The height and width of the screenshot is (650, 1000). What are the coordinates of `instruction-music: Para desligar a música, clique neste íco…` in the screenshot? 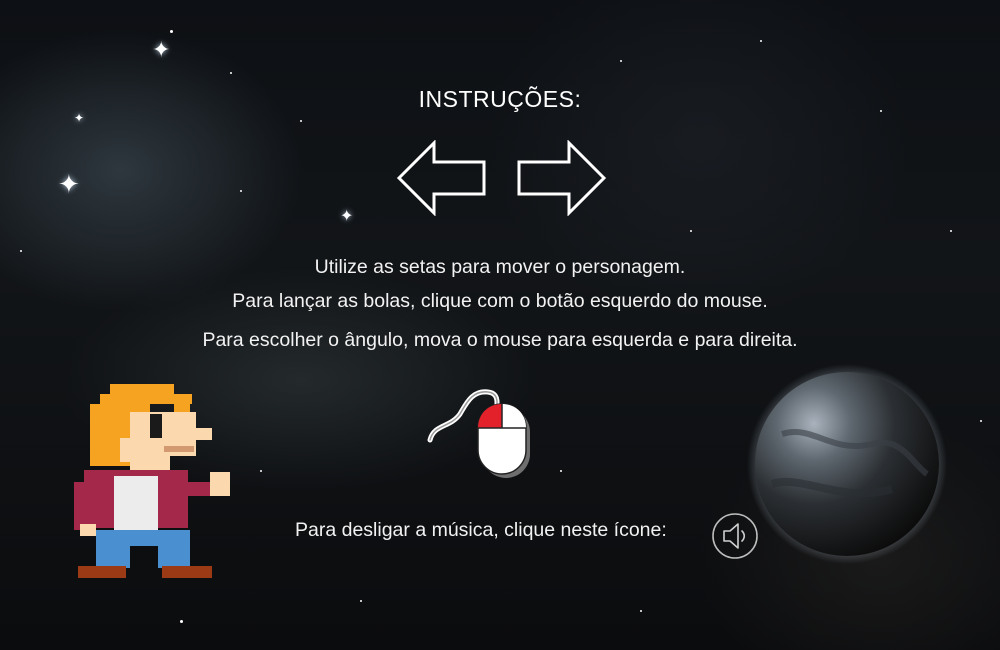 It's located at (481, 530).